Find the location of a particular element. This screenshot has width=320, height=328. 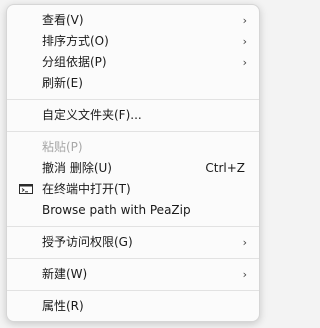

menu-item-browse-peazip: Browse path with PeaZip is located at coordinates (133, 210).